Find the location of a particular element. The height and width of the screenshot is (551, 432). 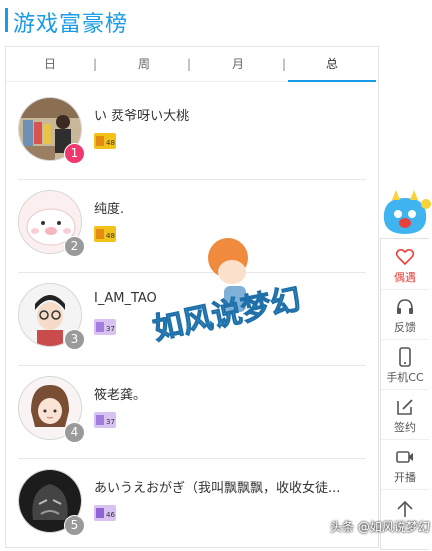

sidebar-item-label: 偶遇 is located at coordinates (405, 277).